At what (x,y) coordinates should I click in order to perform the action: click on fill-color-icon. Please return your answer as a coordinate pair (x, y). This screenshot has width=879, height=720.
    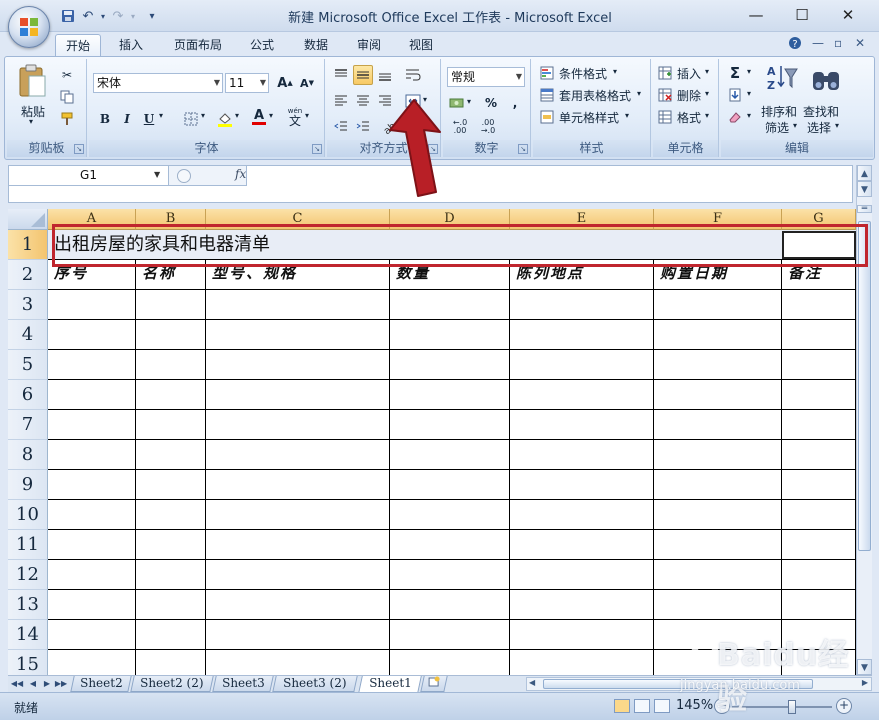
    Looking at the image, I should click on (225, 119).